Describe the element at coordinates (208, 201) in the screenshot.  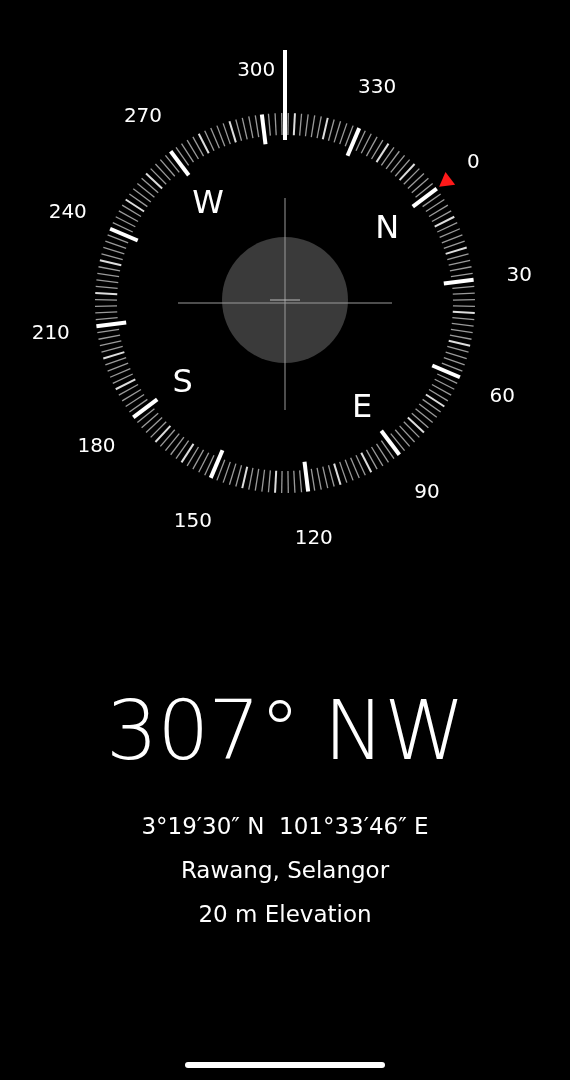
I see `cardinal-label: W` at that location.